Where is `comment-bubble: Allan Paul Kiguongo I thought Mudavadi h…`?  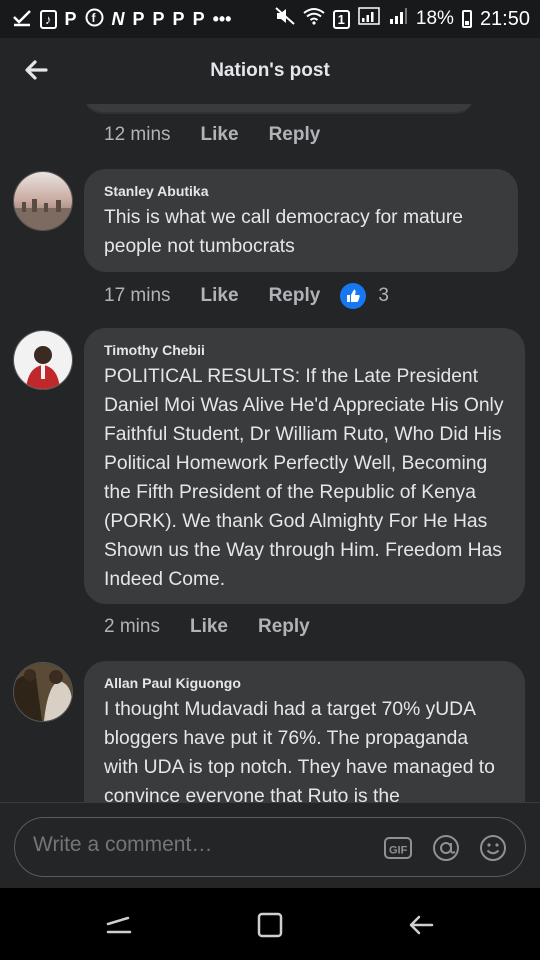 comment-bubble: Allan Paul Kiguongo I thought Mudavadi h… is located at coordinates (304, 731).